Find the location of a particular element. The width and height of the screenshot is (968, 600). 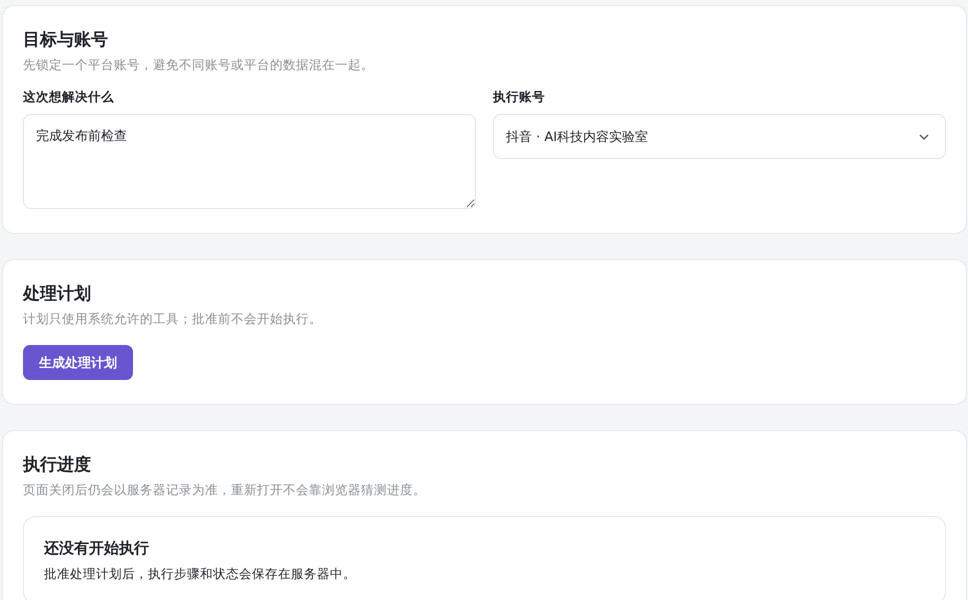

section-description: 先锁定一个平台账号，避免不同账号或平台的数据混在一起。 is located at coordinates (199, 65).